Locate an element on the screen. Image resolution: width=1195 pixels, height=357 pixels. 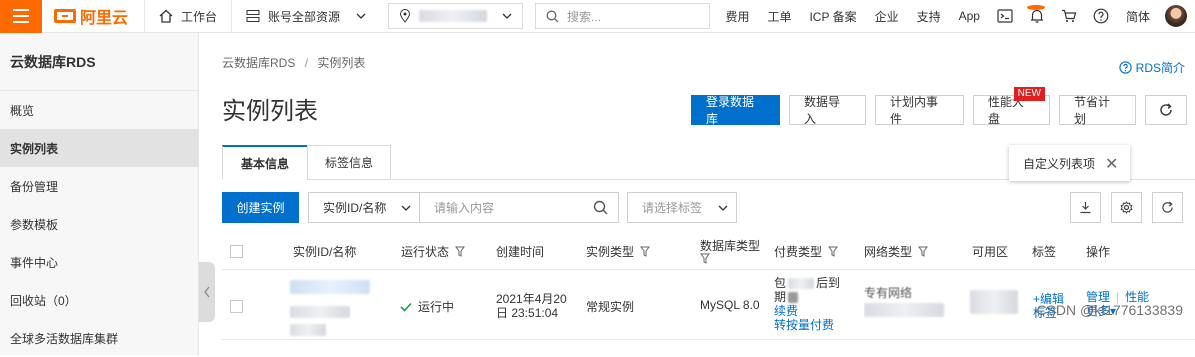
breadcrumb: 云数据库RDS / 实例列表 is located at coordinates (293, 62).